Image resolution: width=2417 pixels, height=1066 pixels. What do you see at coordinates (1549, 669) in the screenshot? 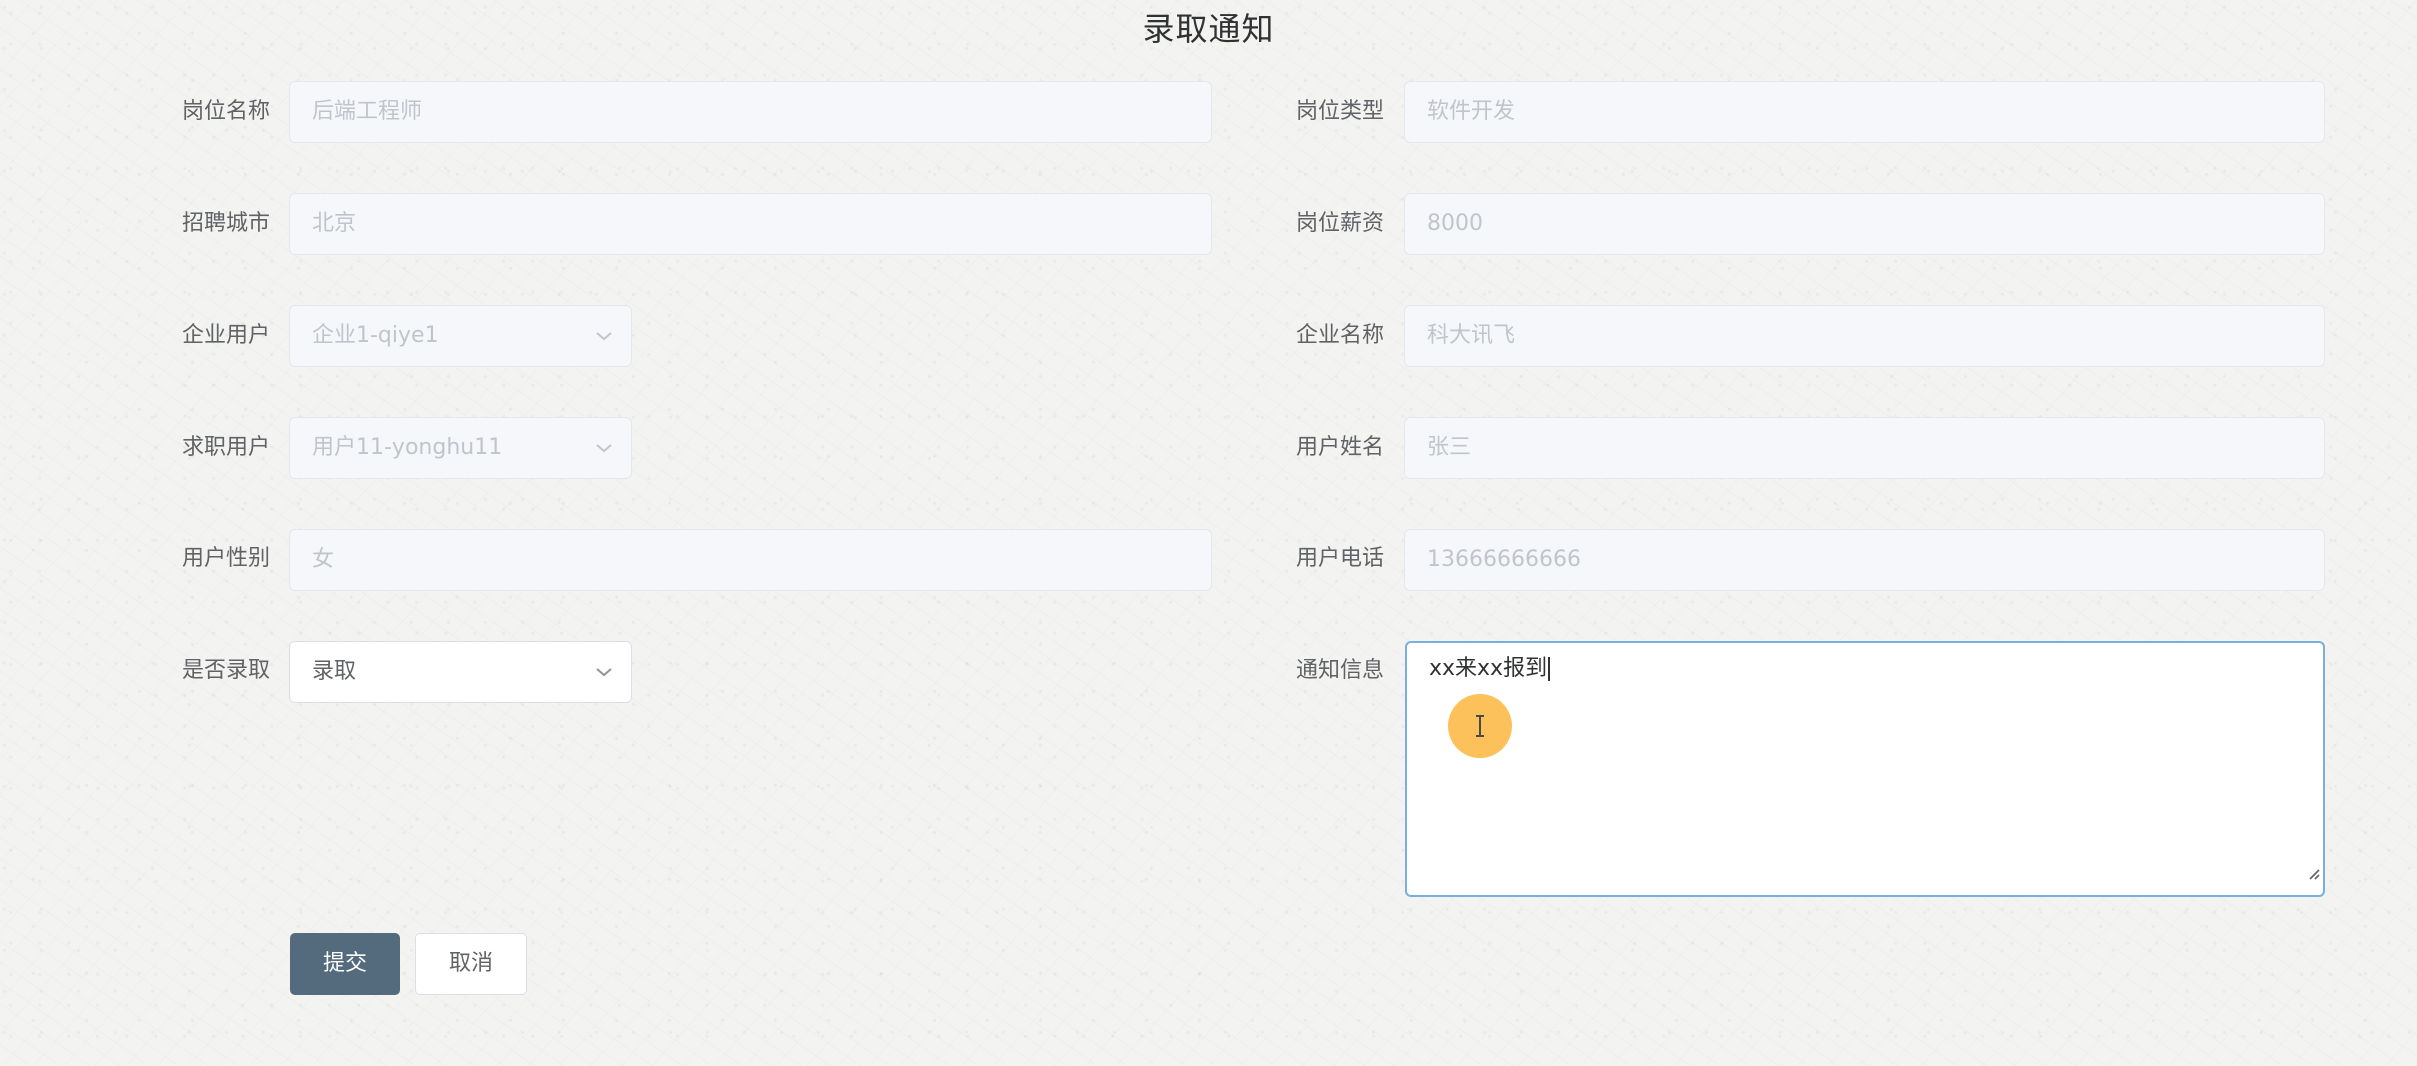
I see `text-caret` at bounding box center [1549, 669].